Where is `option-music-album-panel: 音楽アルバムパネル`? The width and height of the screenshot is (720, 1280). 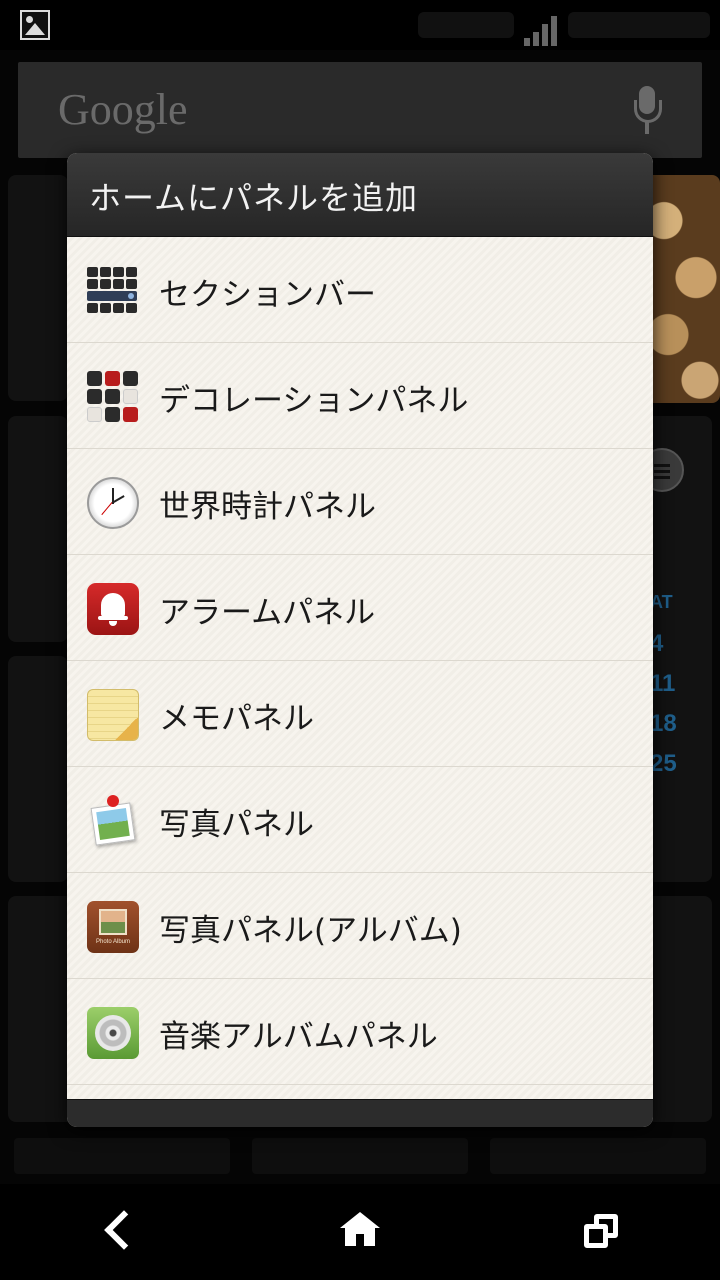
option-music-album-panel: 音楽アルバムパネル is located at coordinates (360, 1032).